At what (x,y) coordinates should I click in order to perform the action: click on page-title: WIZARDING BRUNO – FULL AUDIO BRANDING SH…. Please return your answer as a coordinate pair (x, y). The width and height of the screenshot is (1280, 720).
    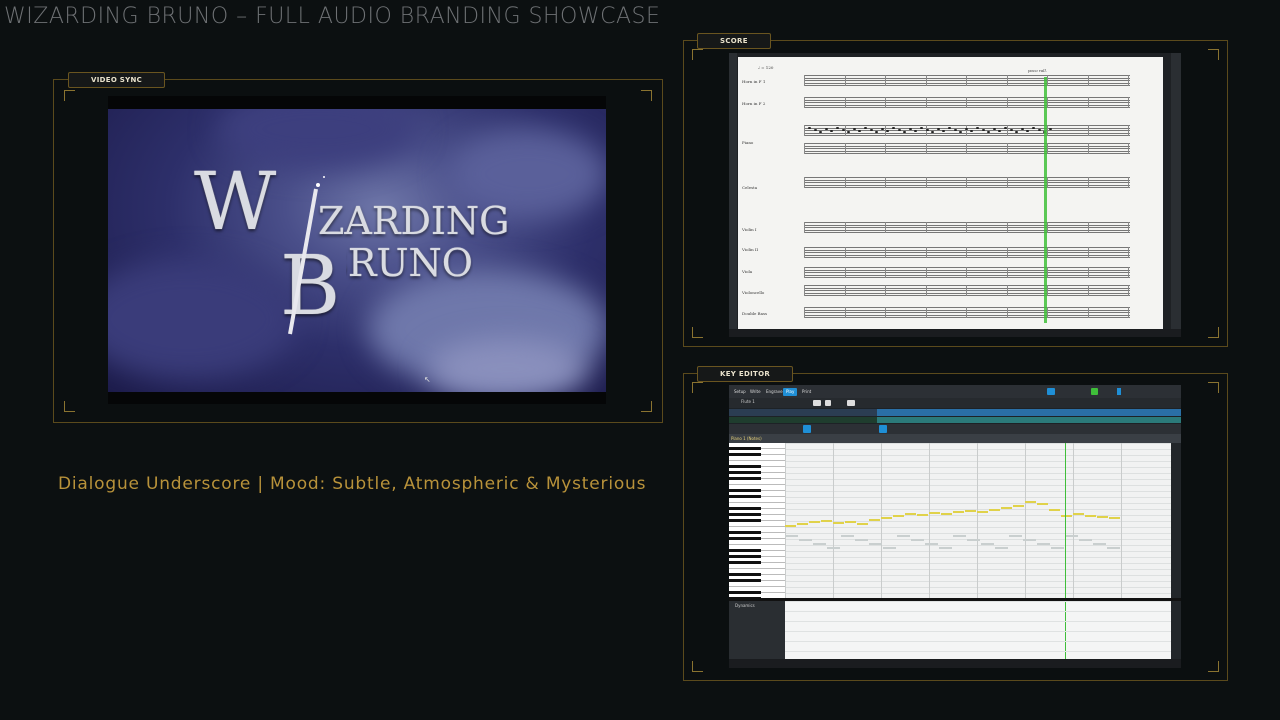
    Looking at the image, I should click on (332, 16).